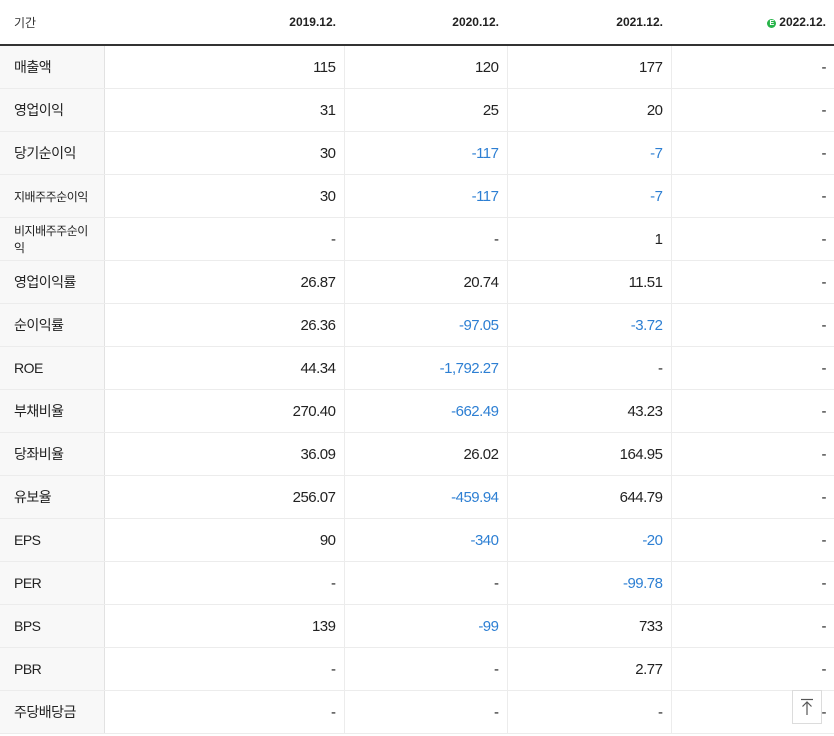 Image resolution: width=834 pixels, height=736 pixels. Describe the element at coordinates (224, 411) in the screenshot. I see `cell-value: 270.40` at that location.